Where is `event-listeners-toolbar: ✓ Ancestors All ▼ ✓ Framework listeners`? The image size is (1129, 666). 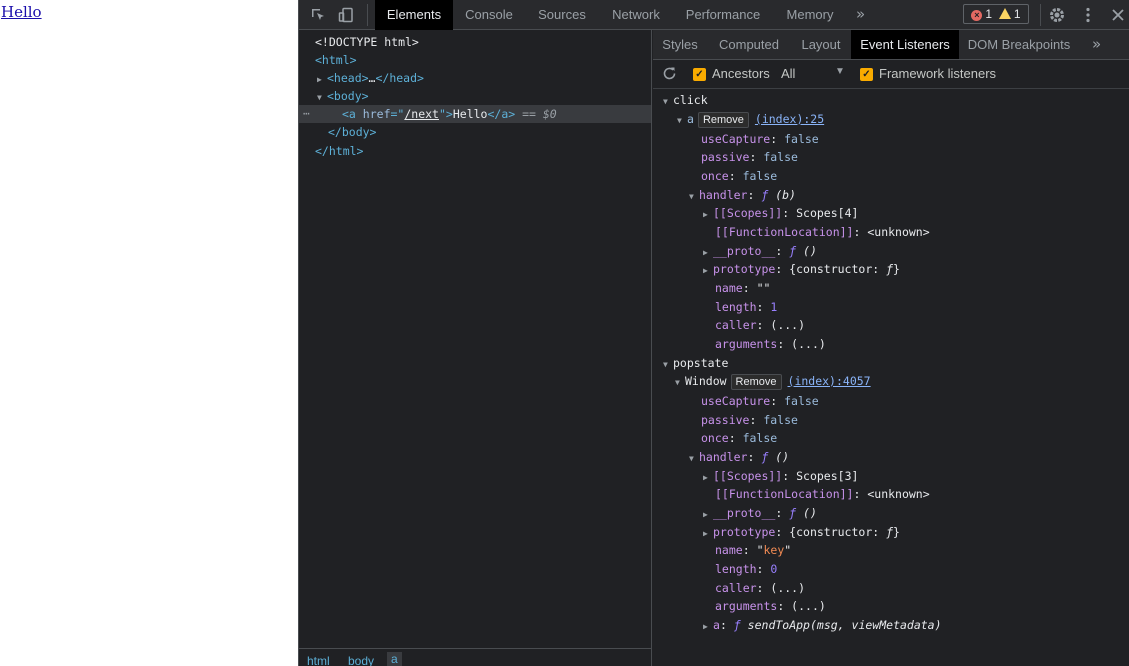
event-listeners-toolbar: ✓ Ancestors All ▼ ✓ Framework listeners is located at coordinates (891, 74).